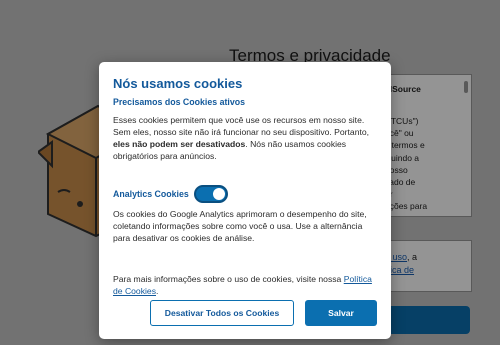 The width and height of the screenshot is (500, 345). What do you see at coordinates (222, 313) in the screenshot?
I see `deactivate-all-cookies-button: Desativar Todos os Cookies` at bounding box center [222, 313].